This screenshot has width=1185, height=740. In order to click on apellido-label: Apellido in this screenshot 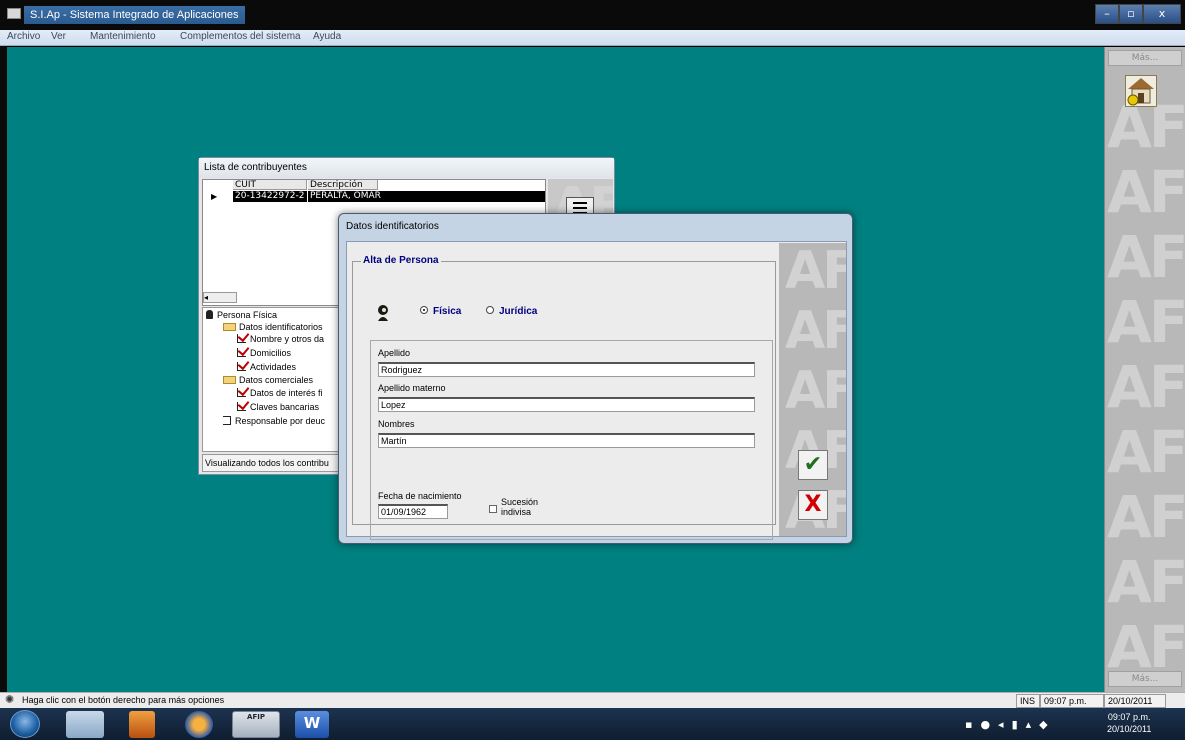, I will do `click(394, 353)`.